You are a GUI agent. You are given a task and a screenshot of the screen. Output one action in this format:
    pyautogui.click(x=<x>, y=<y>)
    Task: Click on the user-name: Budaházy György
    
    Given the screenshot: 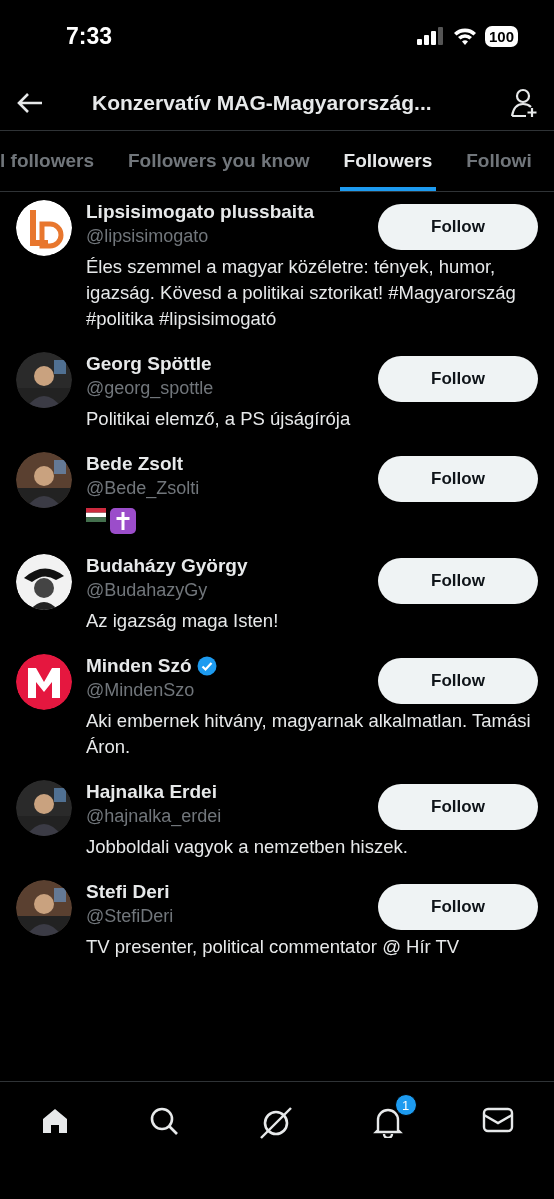 What is the action you would take?
    pyautogui.click(x=167, y=566)
    